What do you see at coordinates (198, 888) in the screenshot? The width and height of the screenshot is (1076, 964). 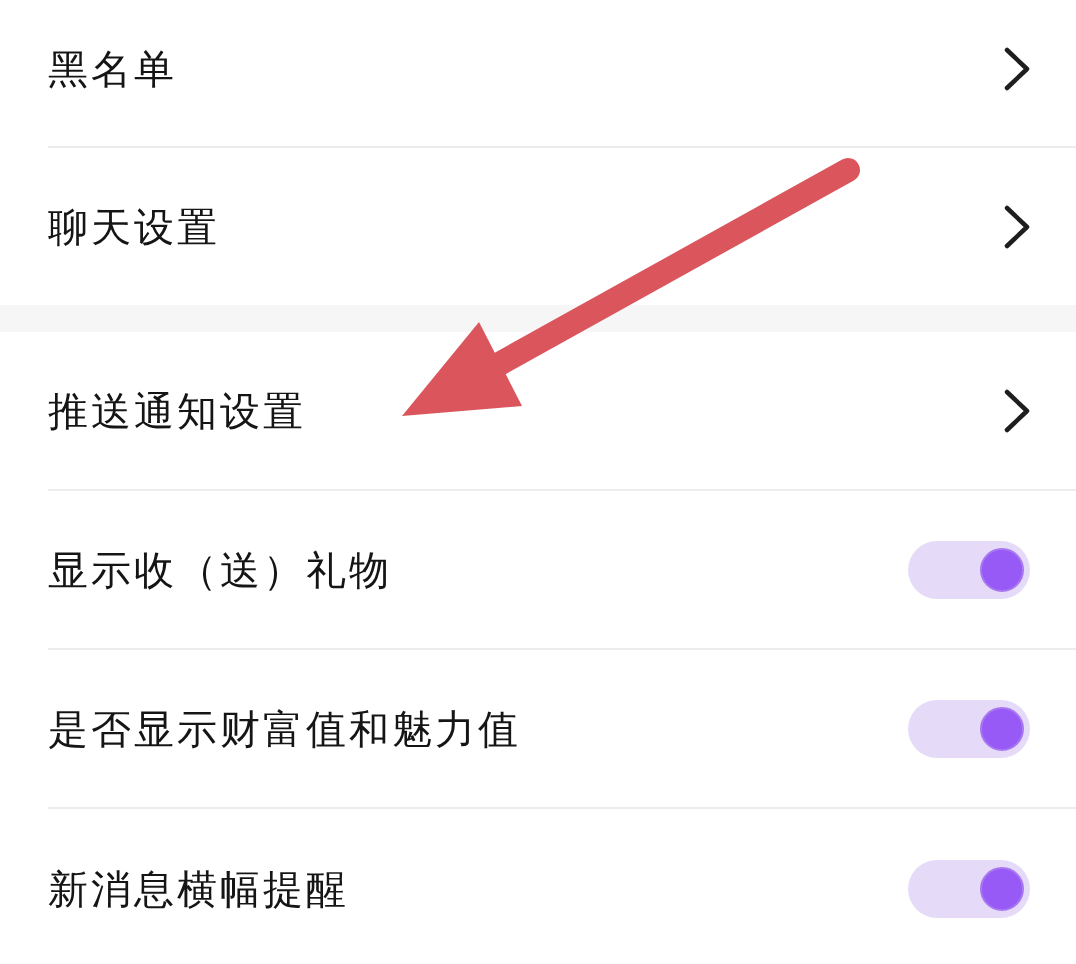 I see `setting-label: 新消息横幅提醒` at bounding box center [198, 888].